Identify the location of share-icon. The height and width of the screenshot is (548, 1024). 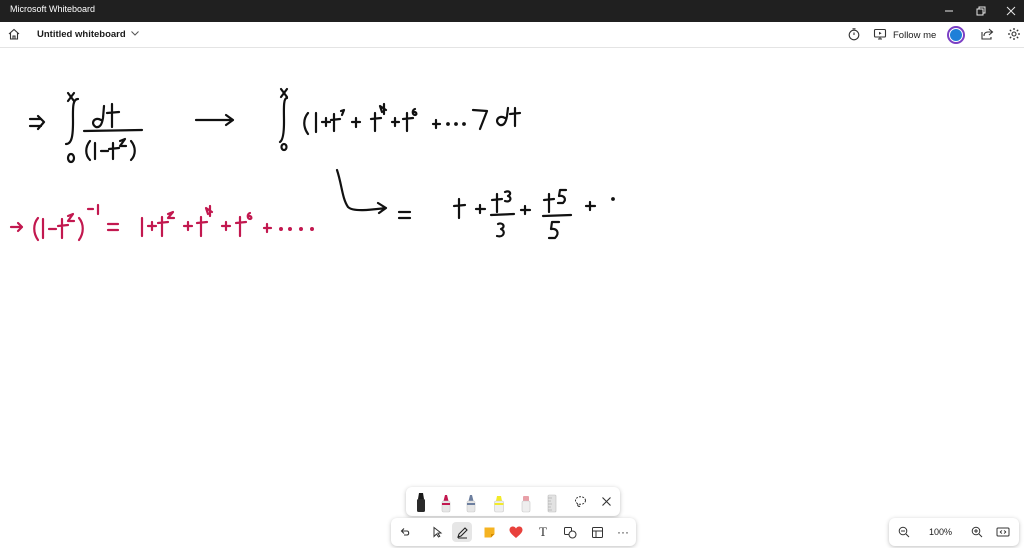
(987, 34).